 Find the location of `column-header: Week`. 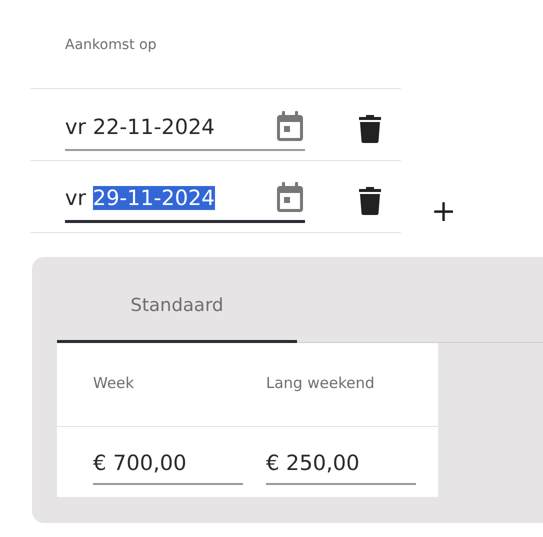

column-header: Week is located at coordinates (114, 384).